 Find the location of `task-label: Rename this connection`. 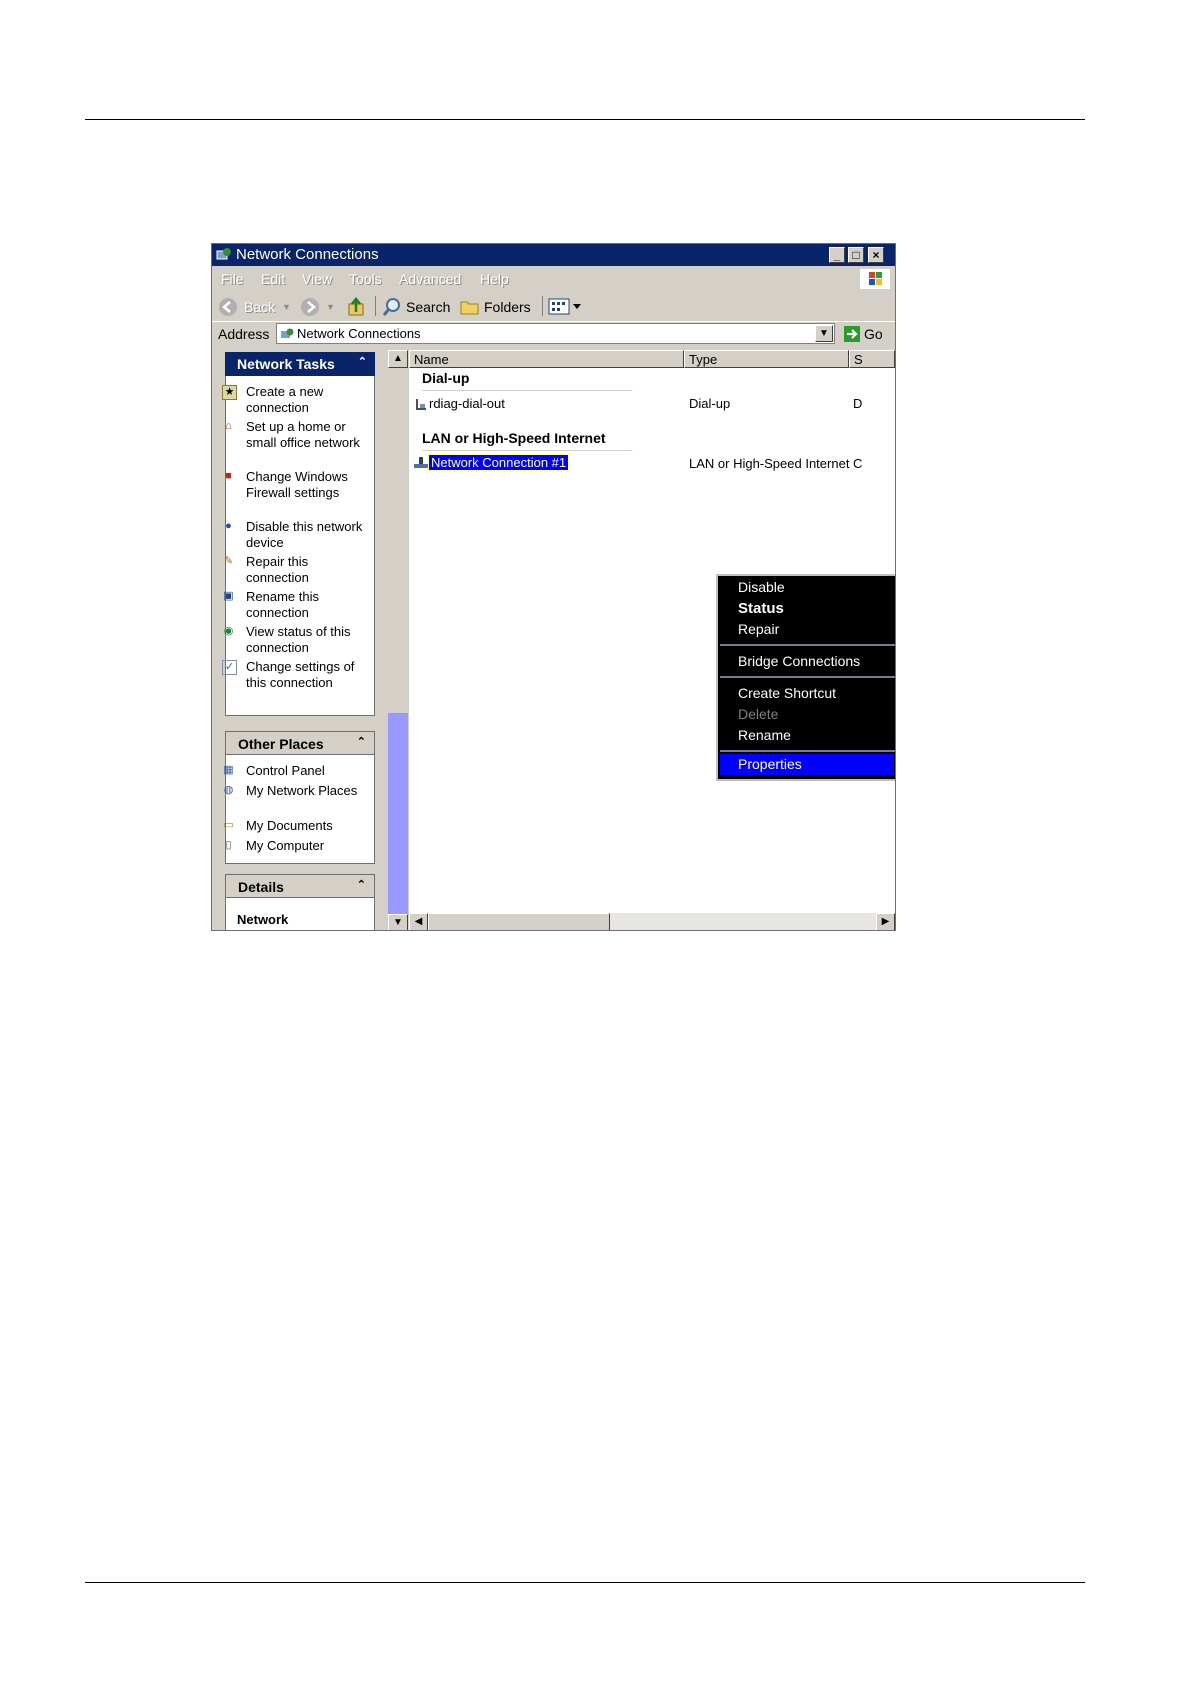

task-label: Rename this connection is located at coordinates (282, 604).